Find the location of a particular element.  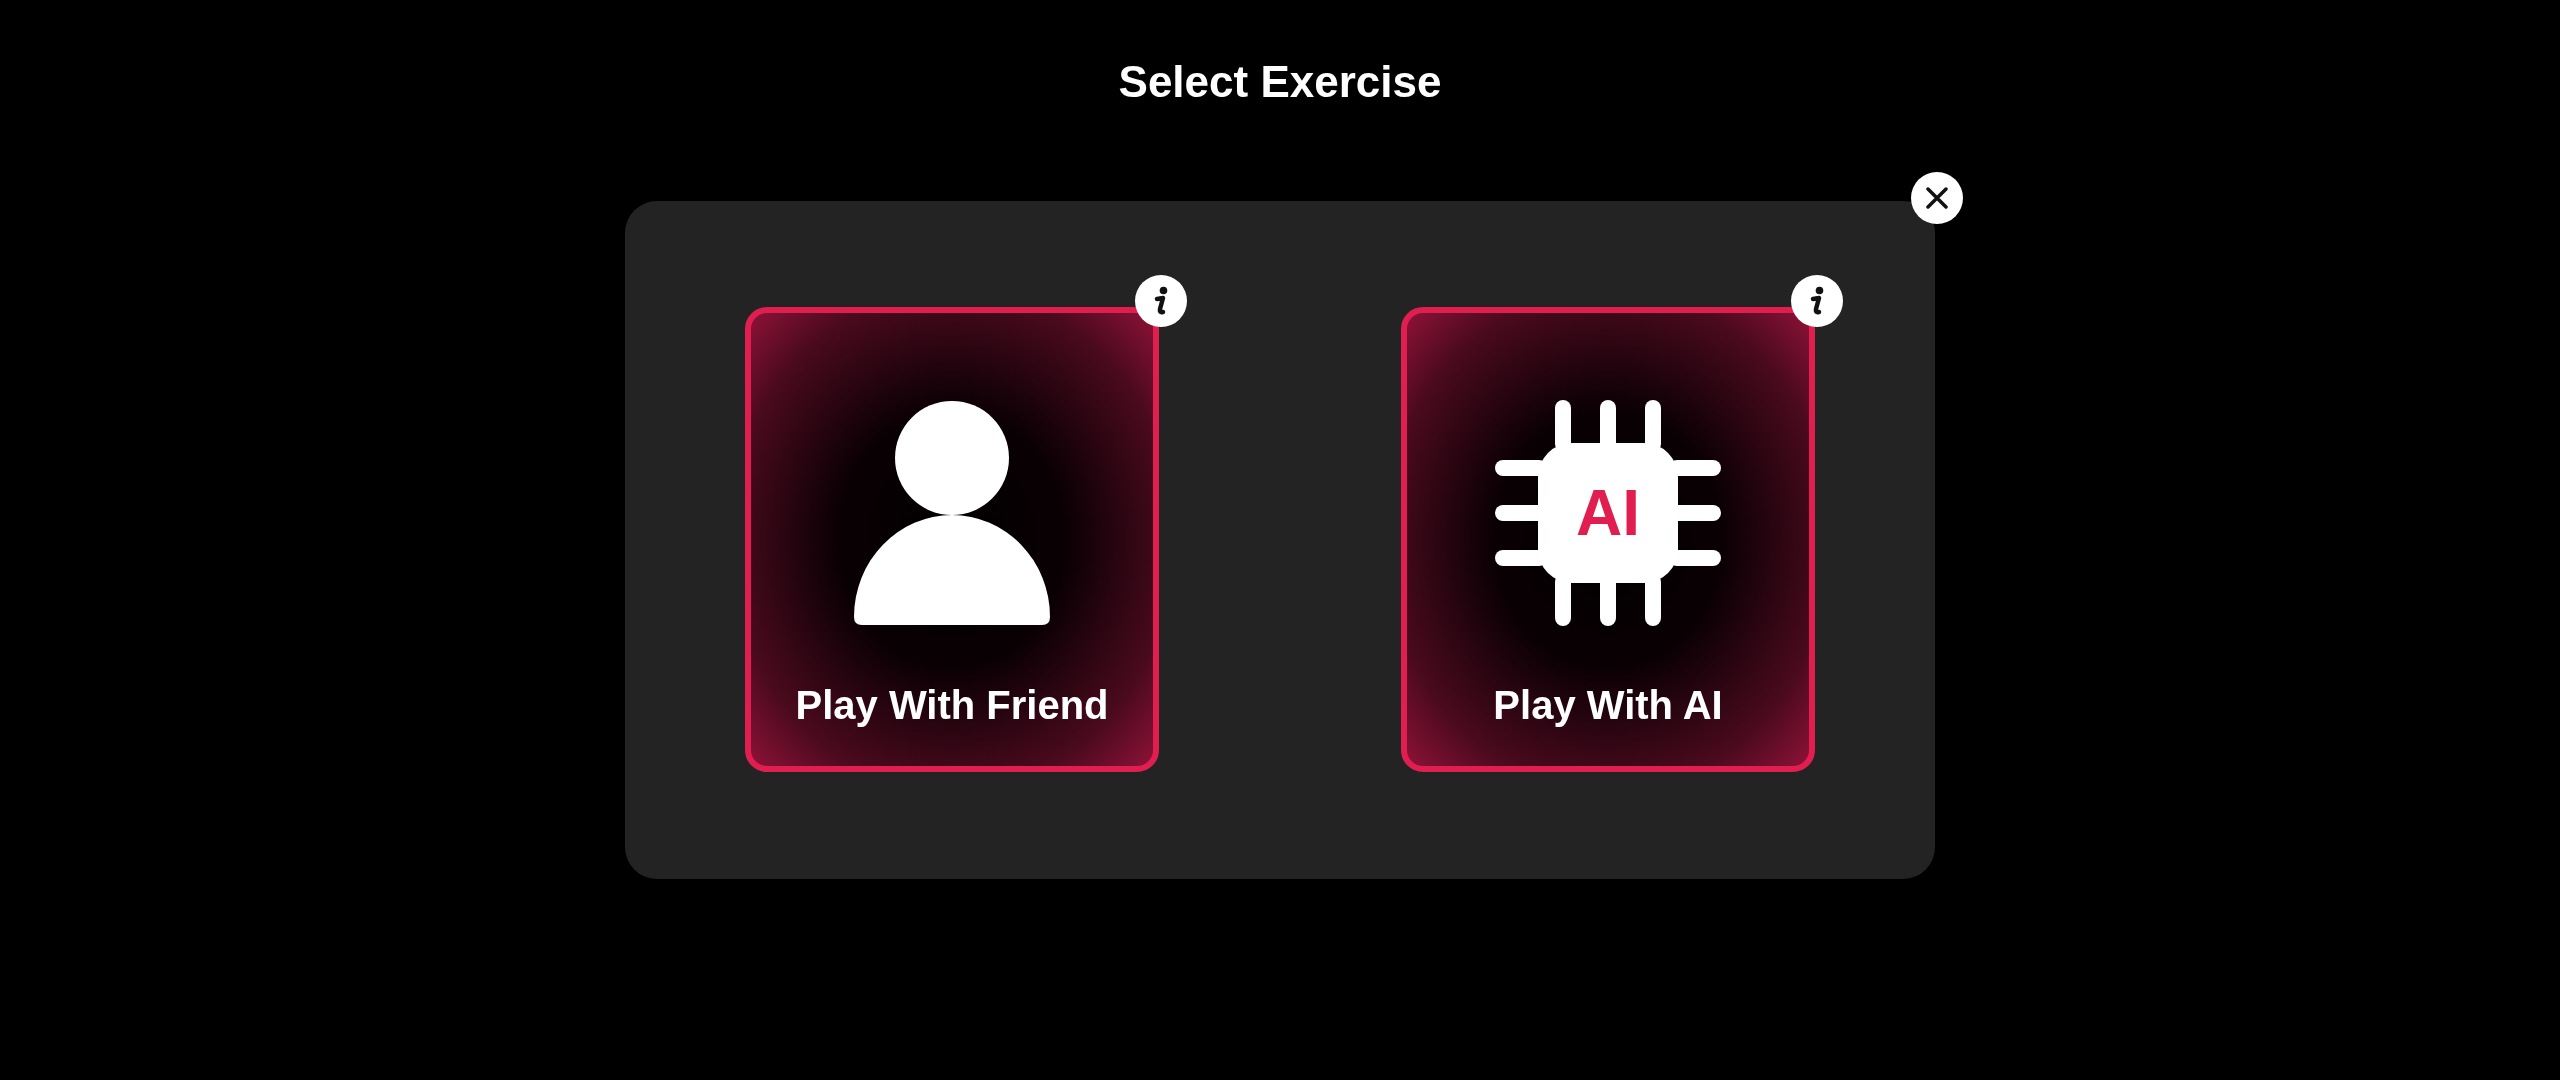

option-label: Play With AI is located at coordinates (1608, 705).